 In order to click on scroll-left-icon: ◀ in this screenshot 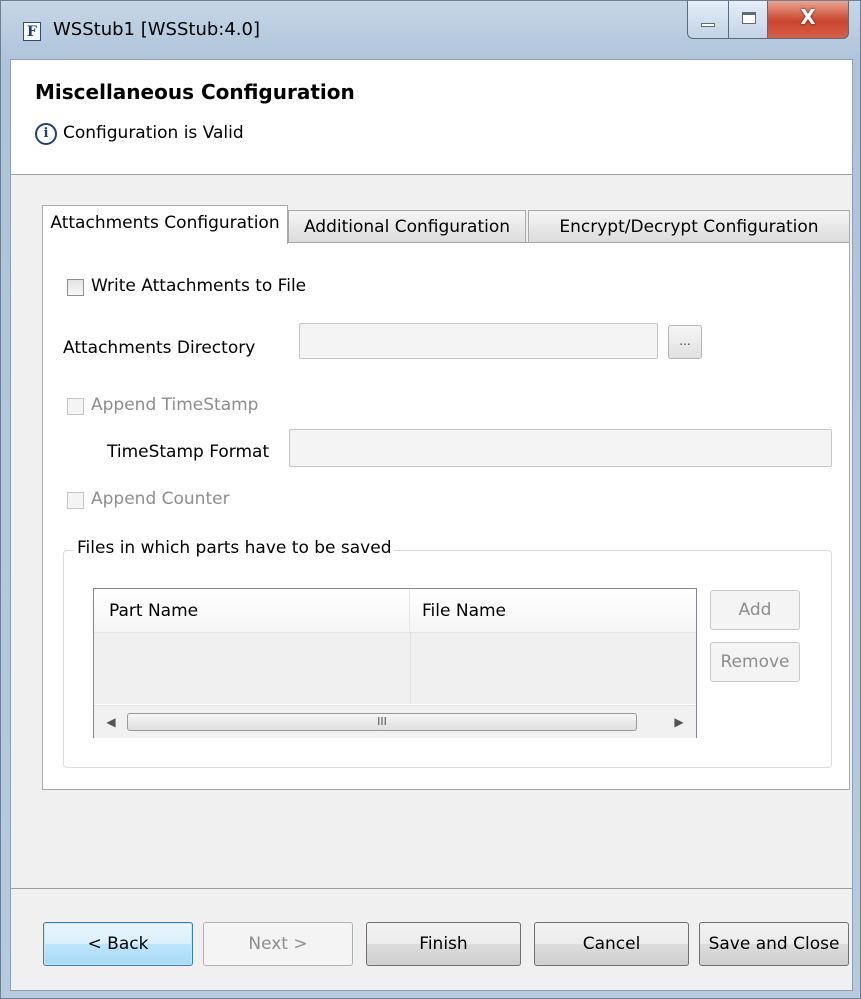, I will do `click(111, 722)`.